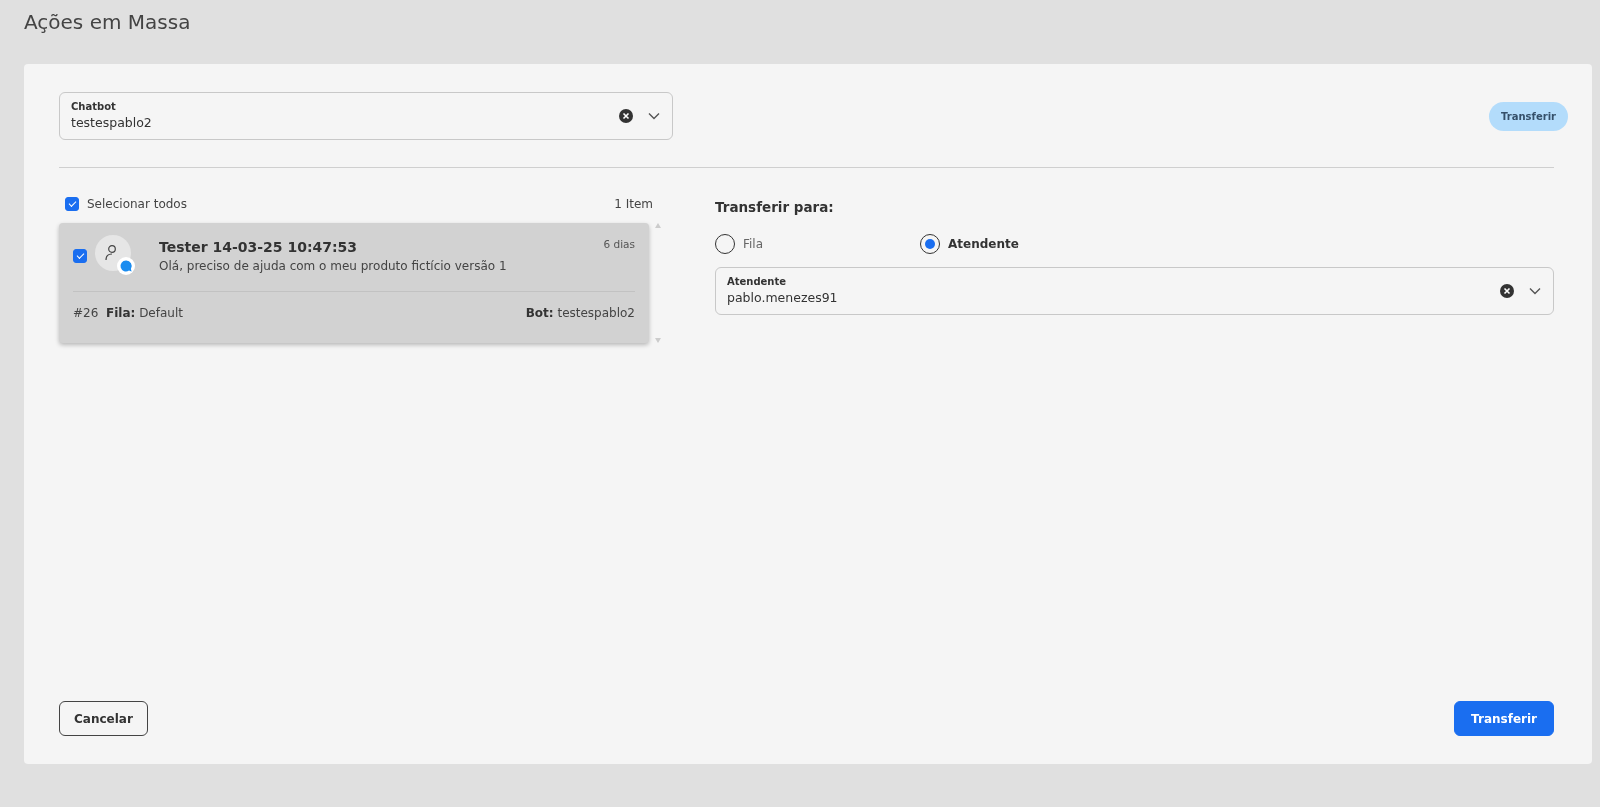 The width and height of the screenshot is (1600, 807). Describe the element at coordinates (107, 22) in the screenshot. I see `page-title: Ações em Massa` at that location.